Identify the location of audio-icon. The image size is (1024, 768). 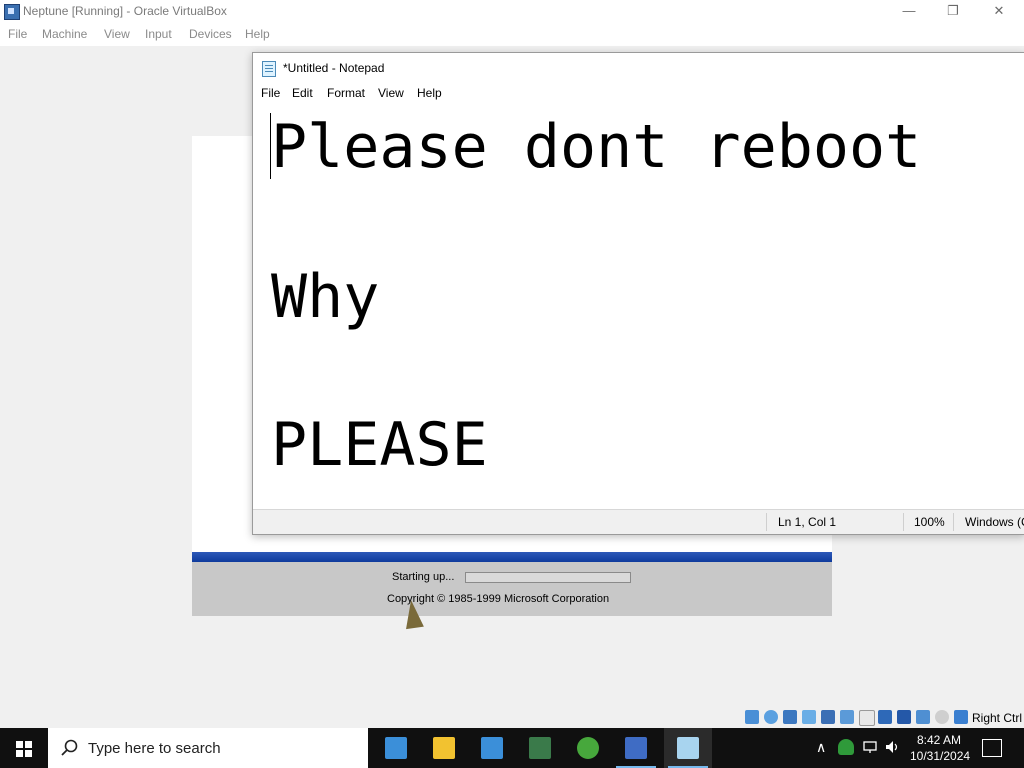
(809, 717).